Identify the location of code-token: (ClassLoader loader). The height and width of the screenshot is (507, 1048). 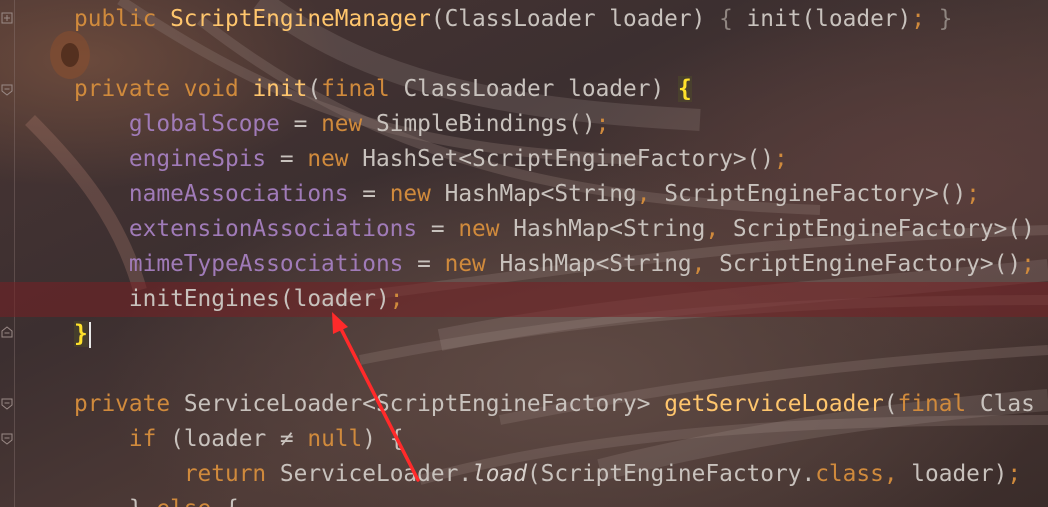
(575, 19).